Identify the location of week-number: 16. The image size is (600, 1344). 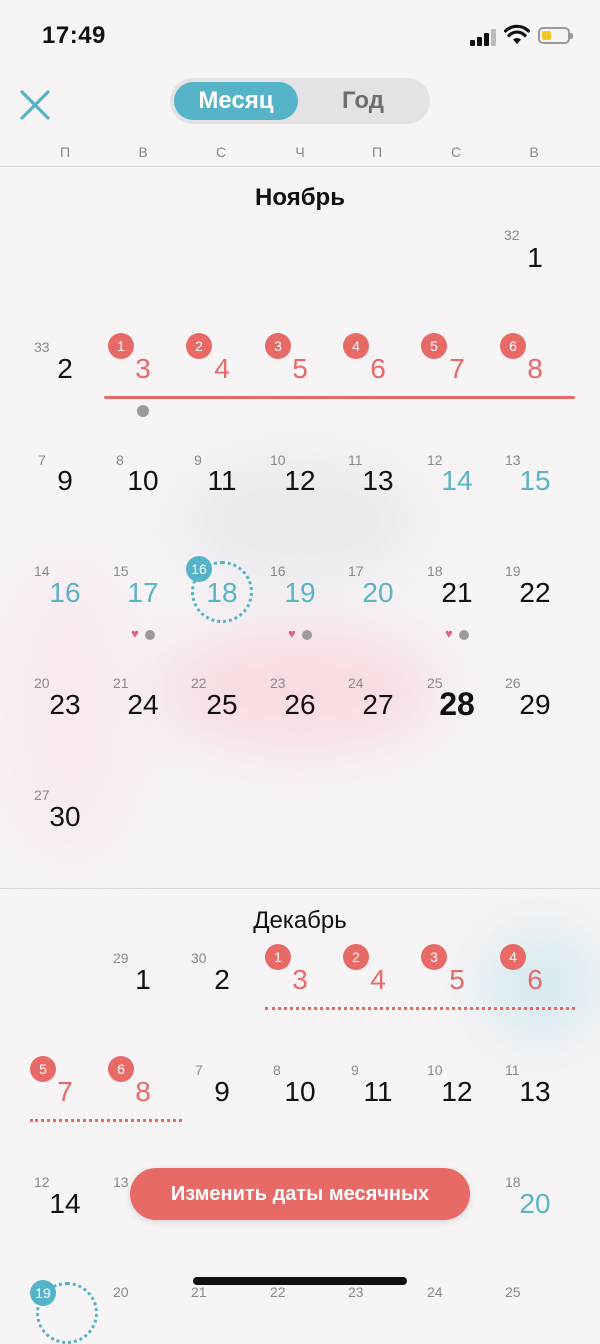
(278, 571).